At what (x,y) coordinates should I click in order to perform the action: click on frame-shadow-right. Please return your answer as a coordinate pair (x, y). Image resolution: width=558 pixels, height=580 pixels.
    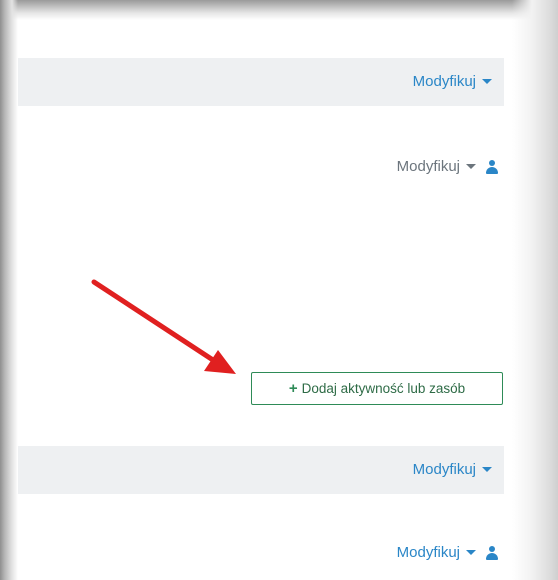
    Looking at the image, I should click on (535, 290).